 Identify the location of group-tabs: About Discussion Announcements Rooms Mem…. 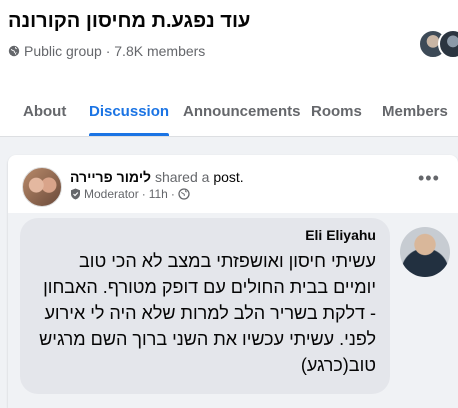
(229, 113).